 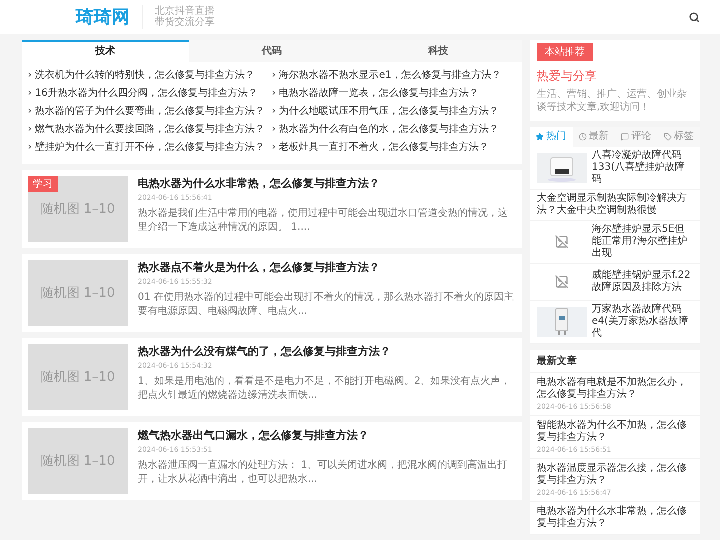 What do you see at coordinates (150, 112) in the screenshot?
I see `article-link: › 热水器的管子为什么要弯曲，怎么修复与排查方法？` at bounding box center [150, 112].